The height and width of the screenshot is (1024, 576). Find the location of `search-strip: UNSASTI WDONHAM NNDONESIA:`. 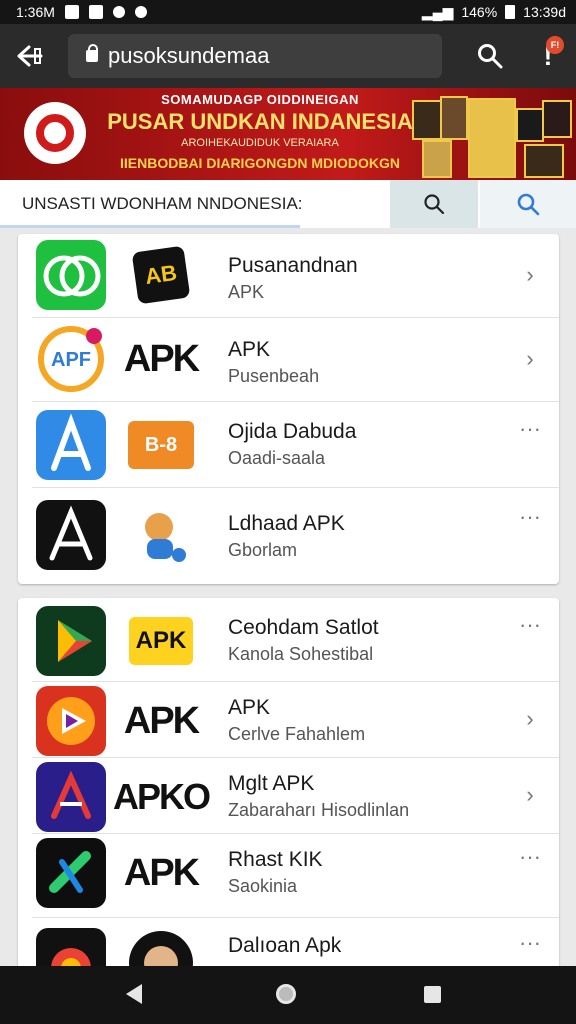

search-strip: UNSASTI WDONHAM NNDONESIA: is located at coordinates (288, 204).